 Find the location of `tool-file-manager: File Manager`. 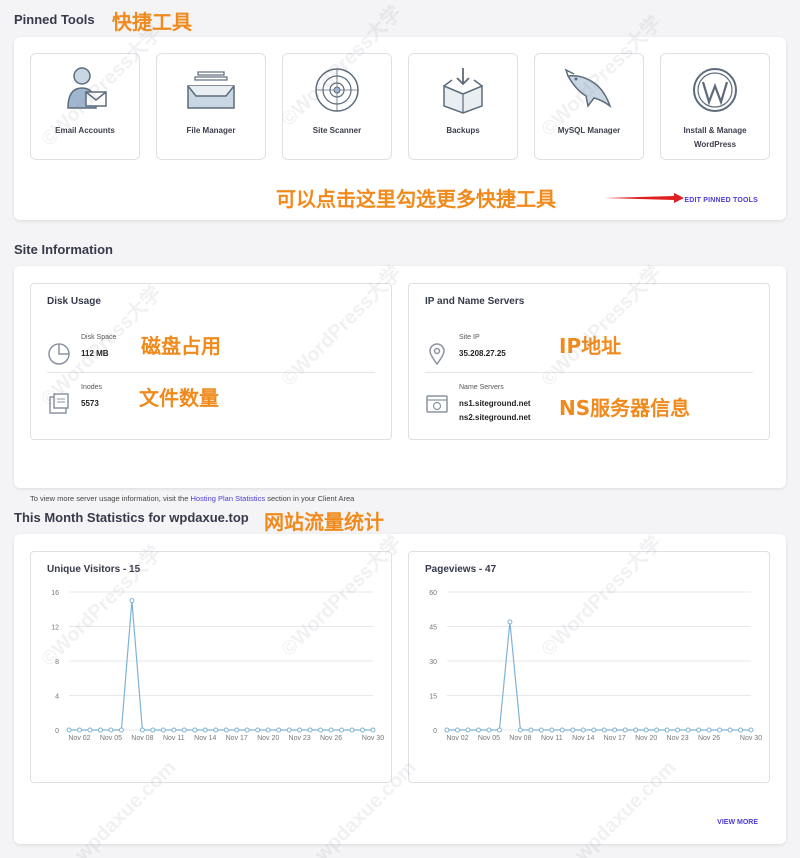

tool-file-manager: File Manager is located at coordinates (211, 106).